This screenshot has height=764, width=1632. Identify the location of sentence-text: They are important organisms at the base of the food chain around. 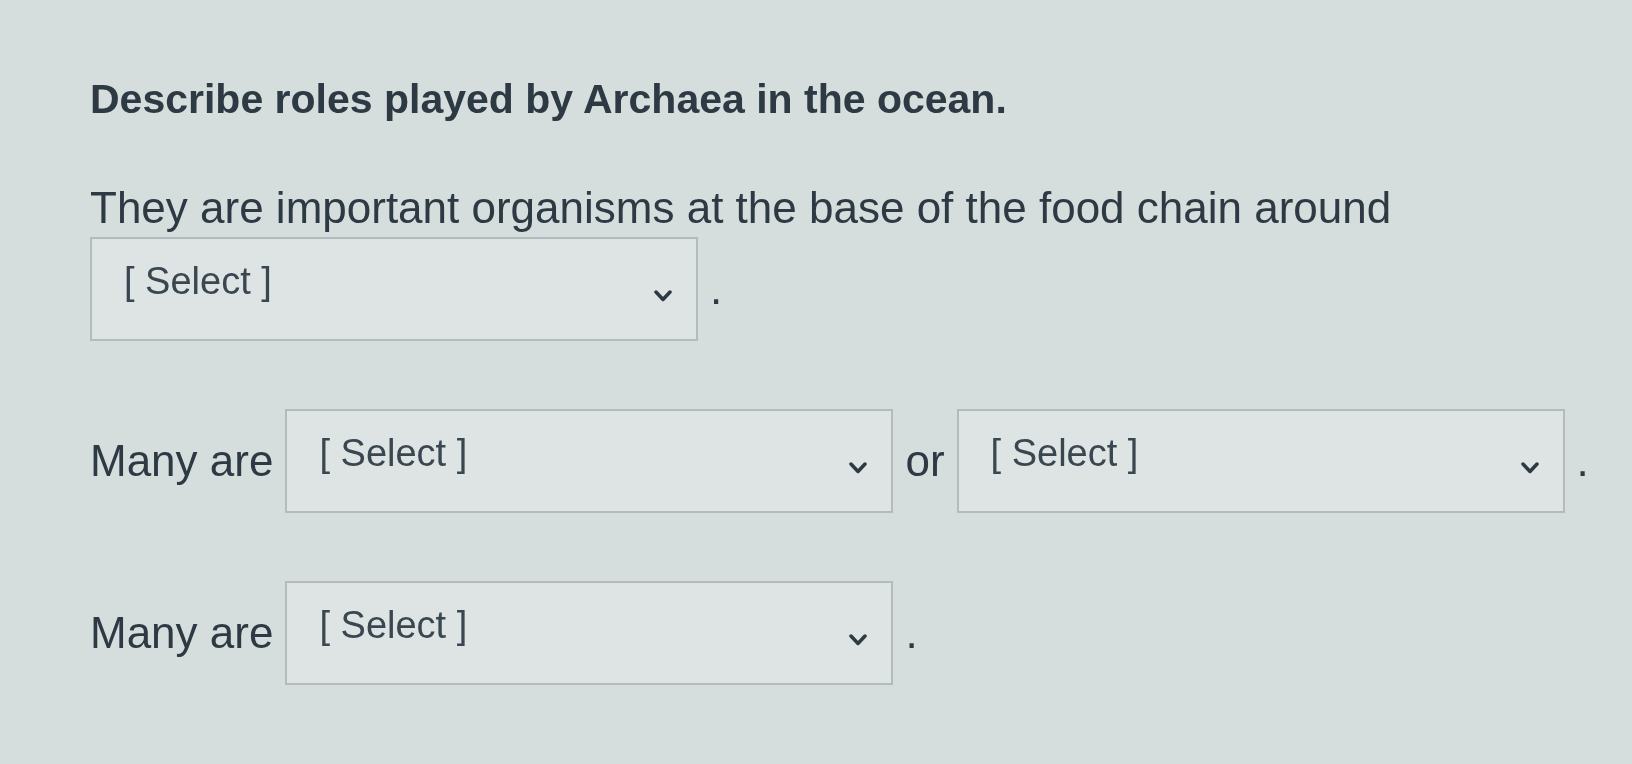
(741, 208).